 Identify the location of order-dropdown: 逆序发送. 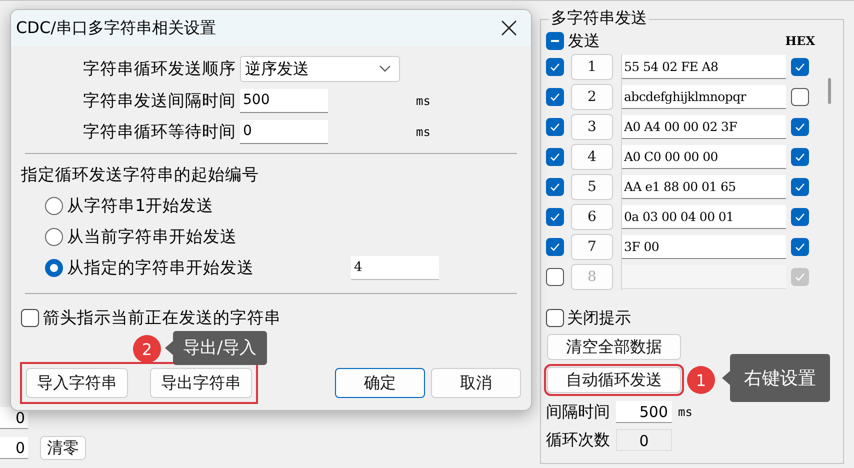
(320, 69).